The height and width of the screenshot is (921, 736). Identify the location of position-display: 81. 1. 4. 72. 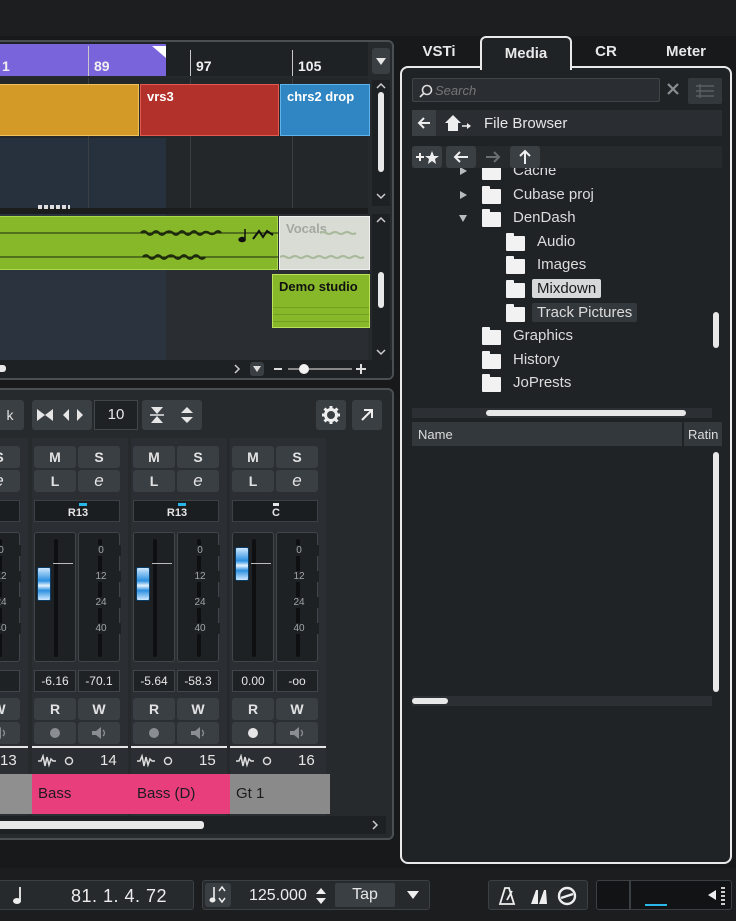
(97, 895).